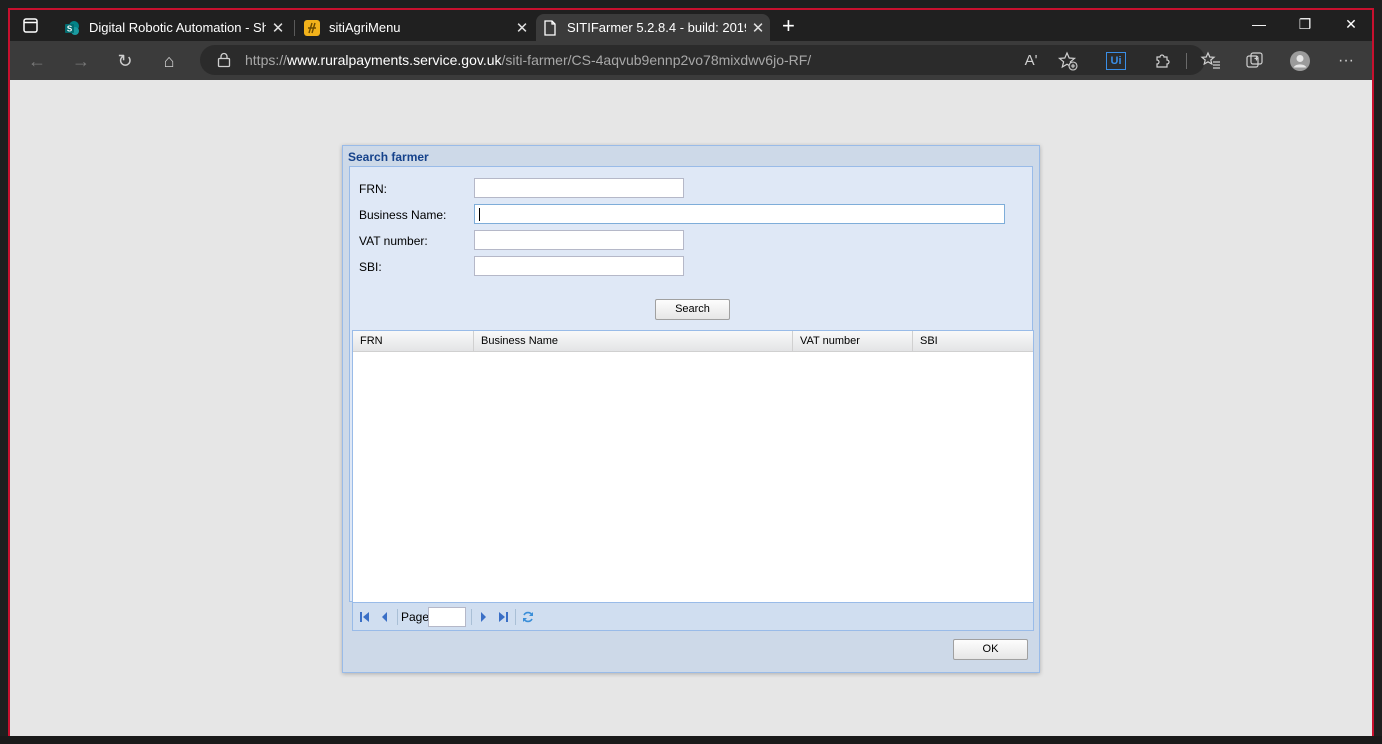  Describe the element at coordinates (1186, 61) in the screenshot. I see `toolbar-divider` at that location.